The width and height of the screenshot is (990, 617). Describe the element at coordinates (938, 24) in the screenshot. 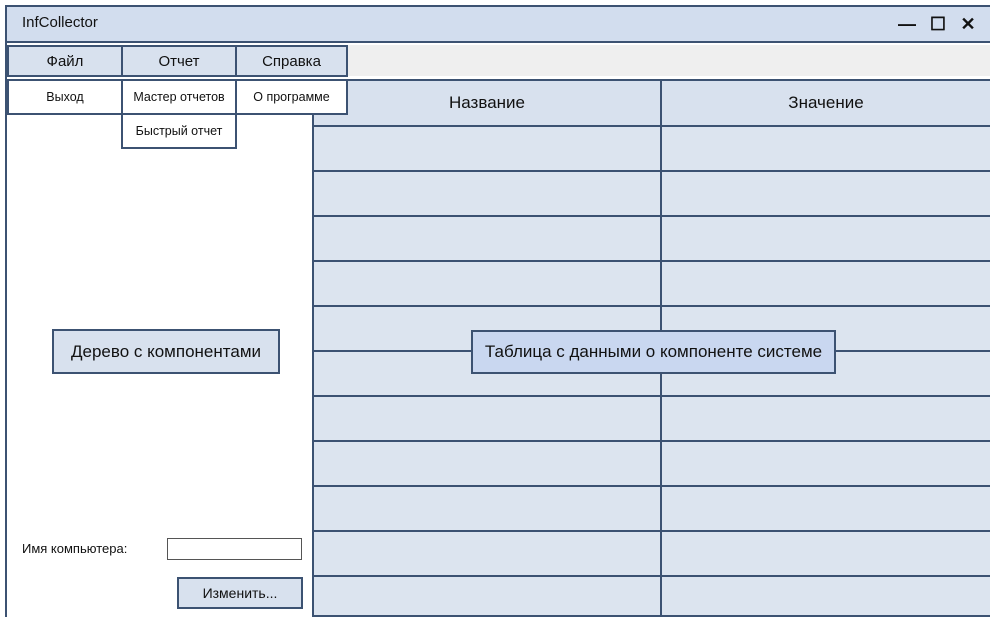

I see `maximize-icon: ☐` at that location.